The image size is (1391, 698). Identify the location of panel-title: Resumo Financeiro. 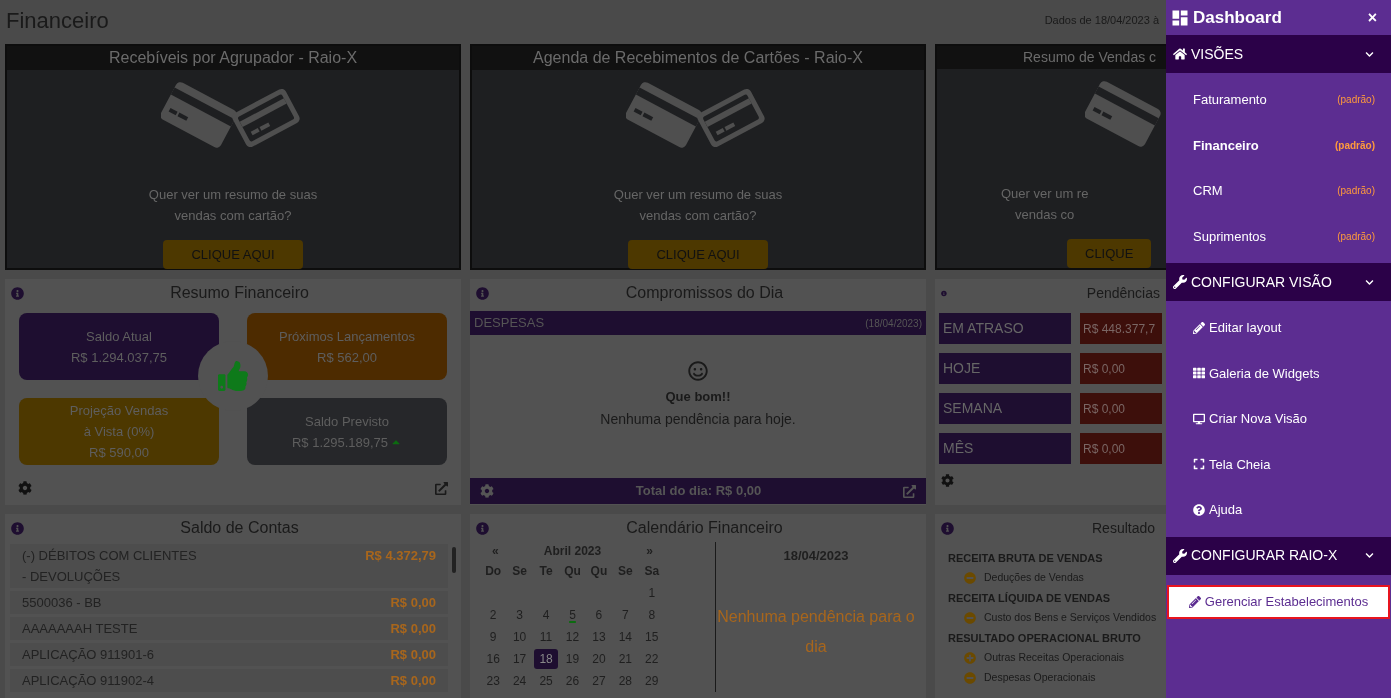
(239, 293).